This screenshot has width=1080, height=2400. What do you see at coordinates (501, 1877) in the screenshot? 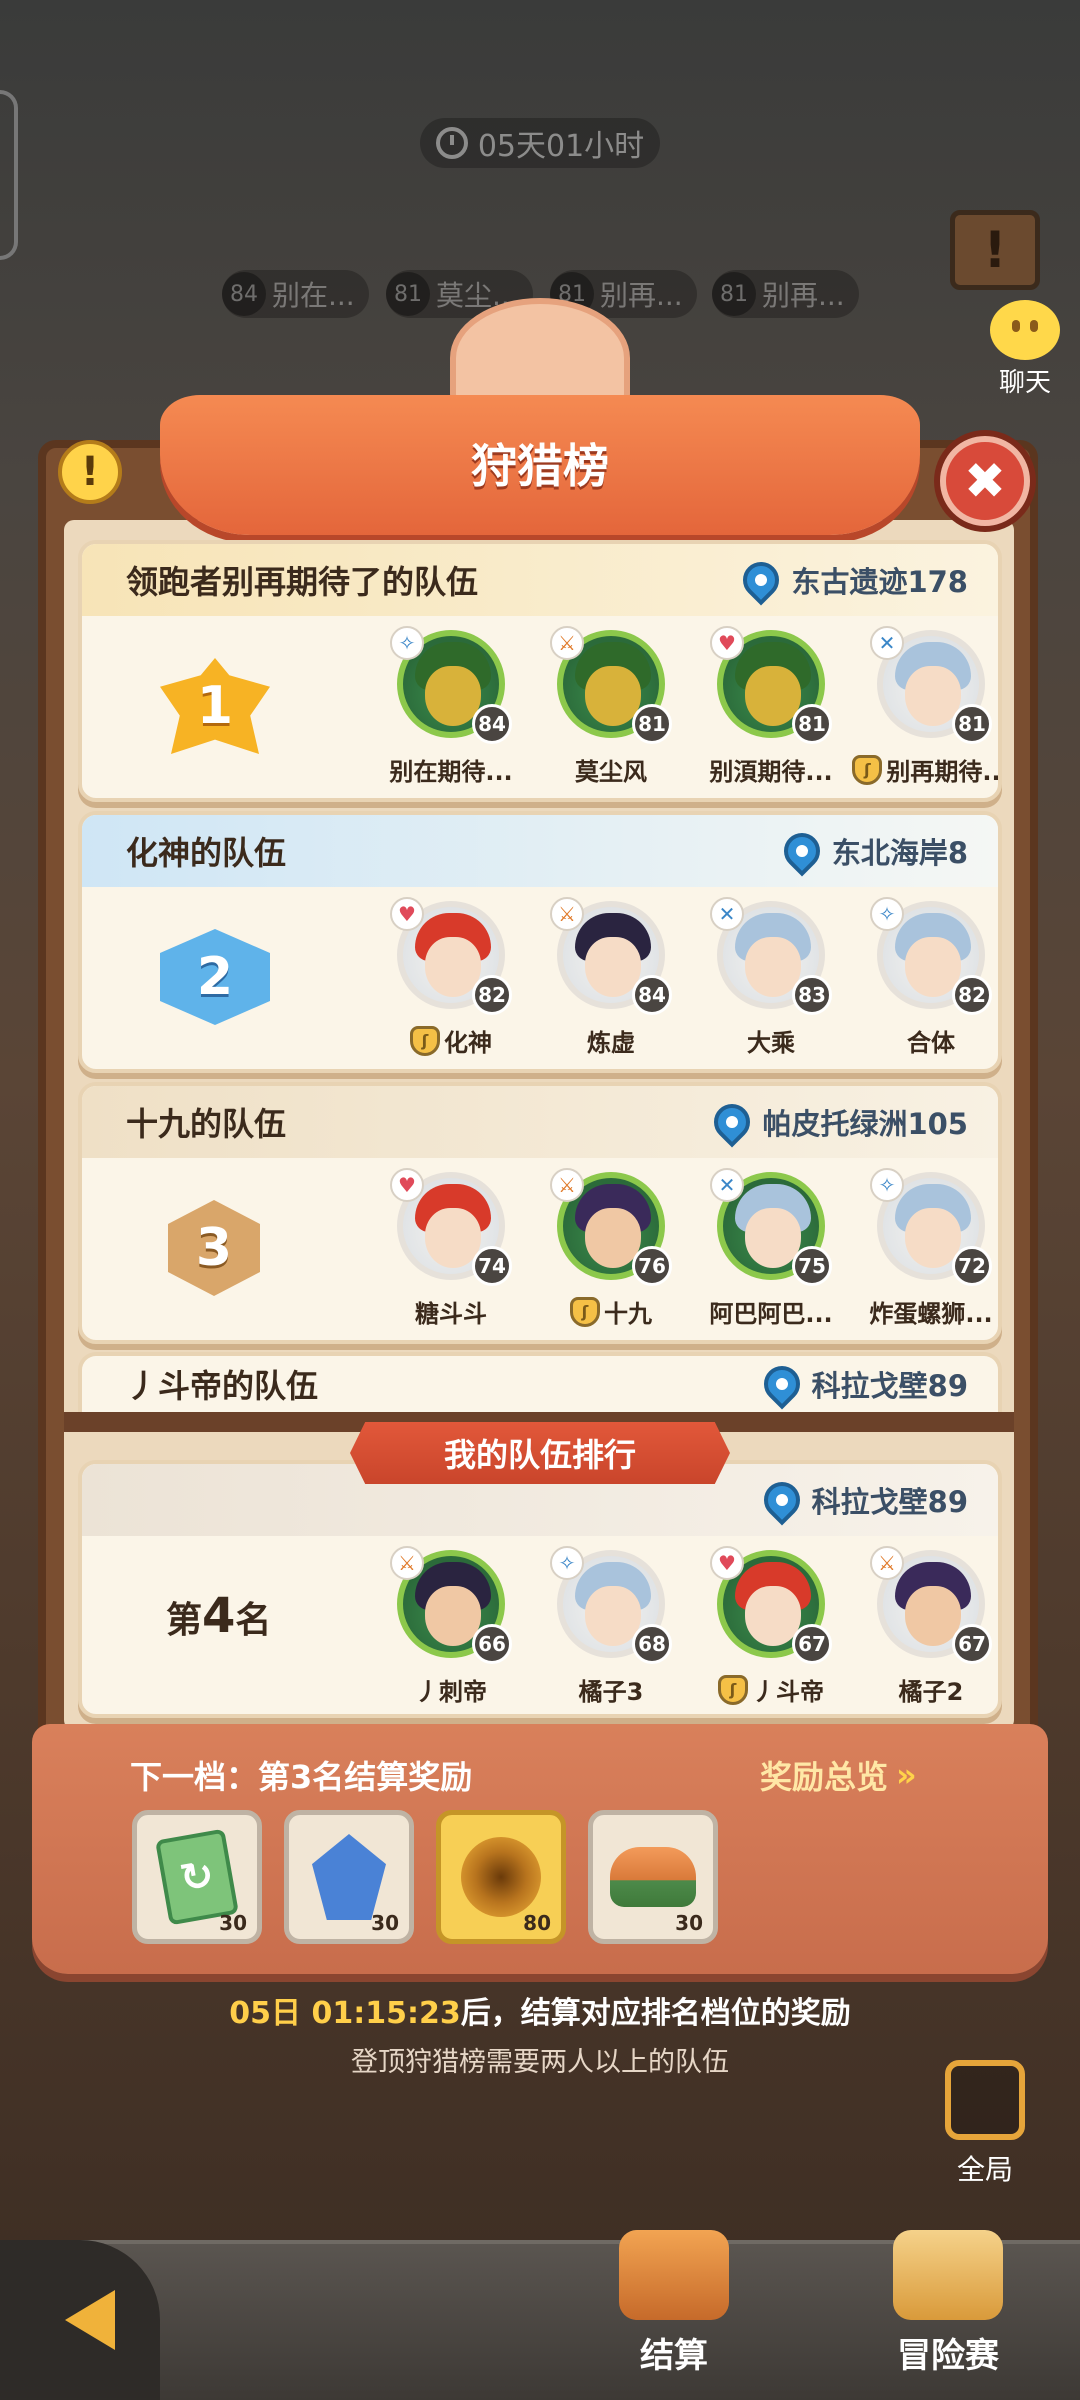
I see `reward-item: 80` at bounding box center [501, 1877].